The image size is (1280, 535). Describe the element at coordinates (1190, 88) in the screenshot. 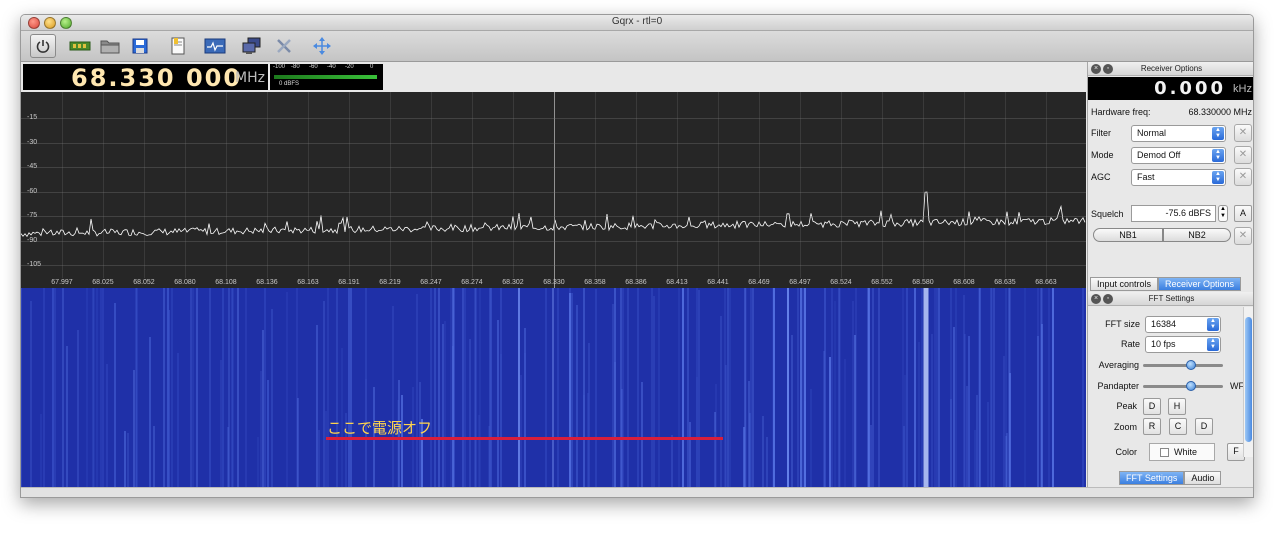

I see `offset-digits: 0.000` at that location.